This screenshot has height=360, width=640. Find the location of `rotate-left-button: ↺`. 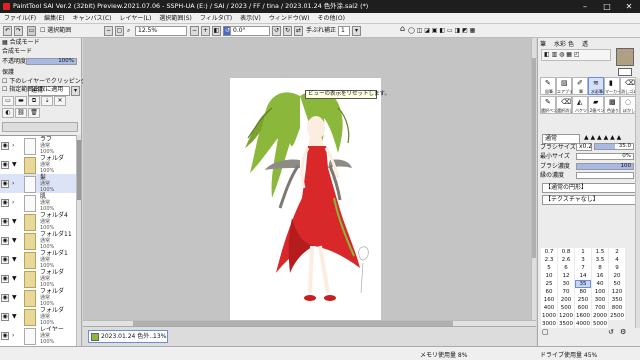

rotate-left-button: ↺ is located at coordinates (276, 31).